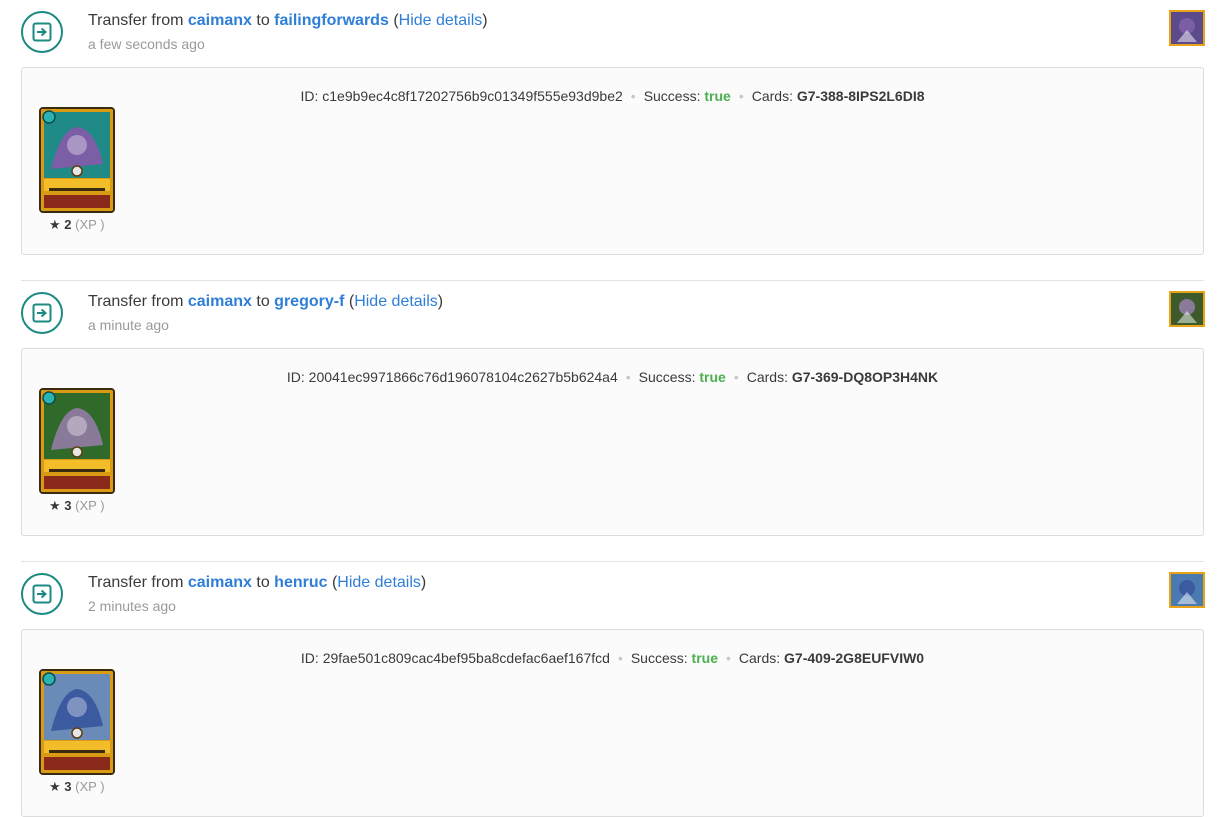 The height and width of the screenshot is (817, 1224). I want to click on to-user-link: henruc, so click(300, 582).